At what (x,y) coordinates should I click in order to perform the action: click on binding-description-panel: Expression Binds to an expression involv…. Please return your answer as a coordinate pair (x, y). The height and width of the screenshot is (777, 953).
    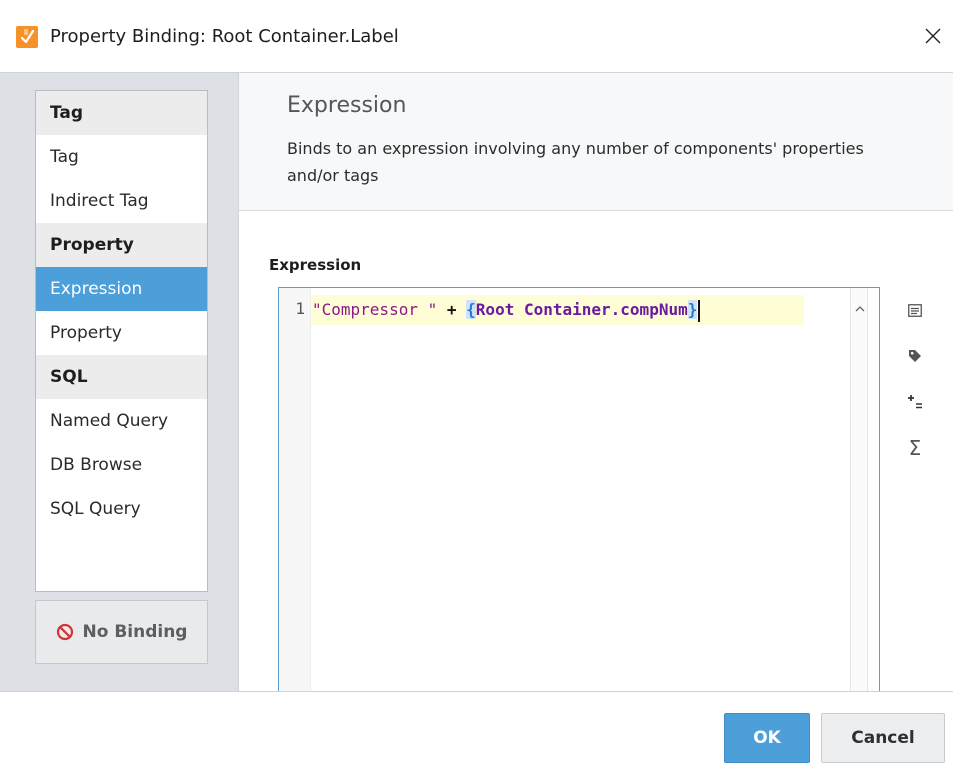
    Looking at the image, I should click on (596, 142).